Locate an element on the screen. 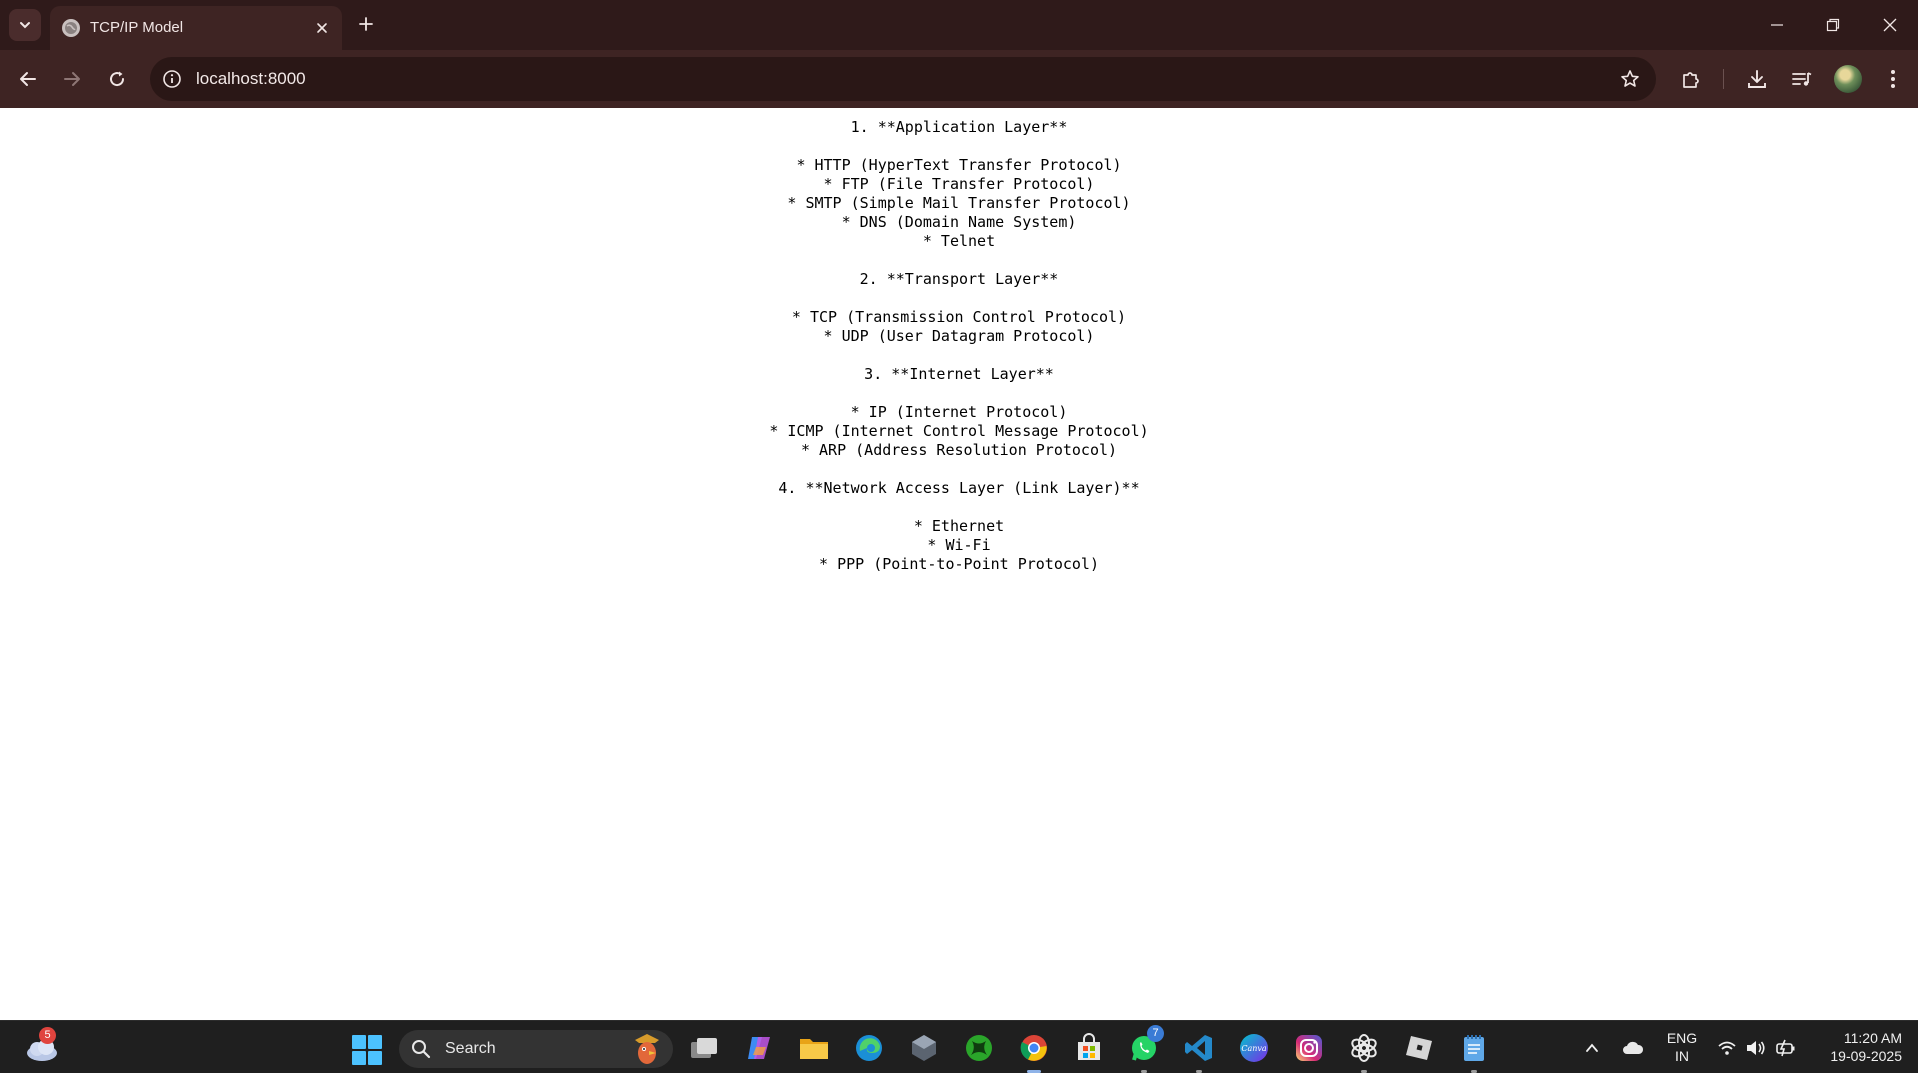 This screenshot has height=1073, width=1918. text-line: * IP (Internet Protocol) is located at coordinates (959, 412).